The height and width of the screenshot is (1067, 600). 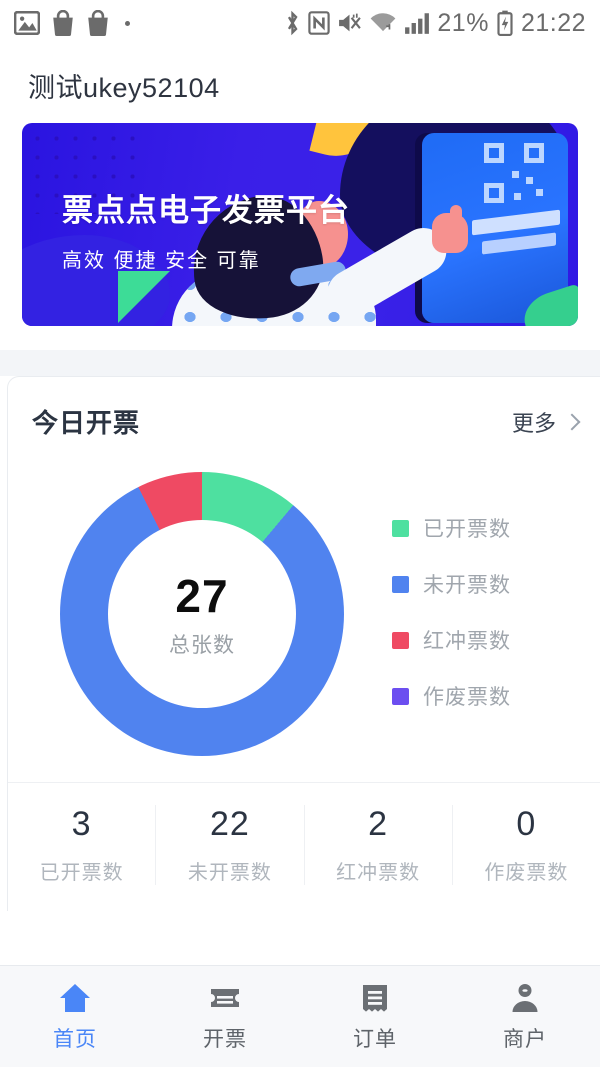 I want to click on dot-indicator-icon, so click(x=127, y=23).